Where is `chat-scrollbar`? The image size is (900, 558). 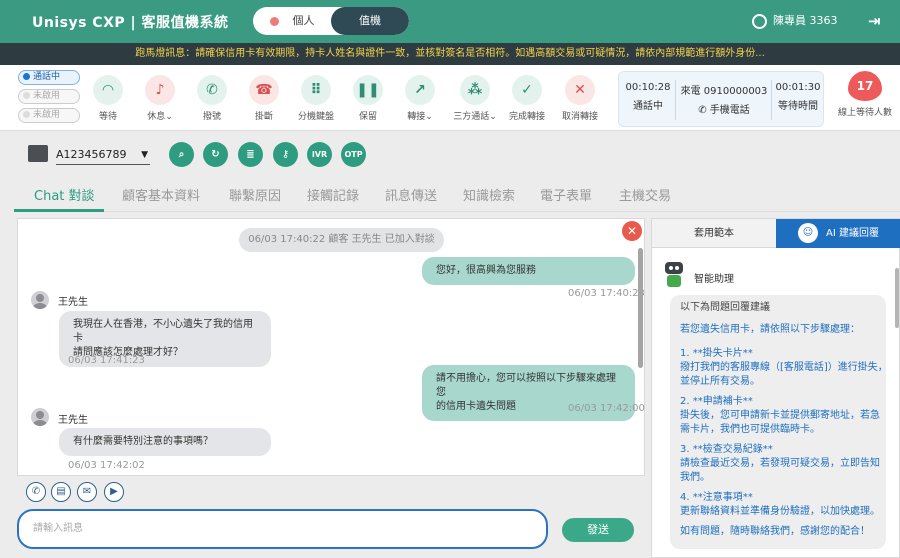 chat-scrollbar is located at coordinates (640, 308).